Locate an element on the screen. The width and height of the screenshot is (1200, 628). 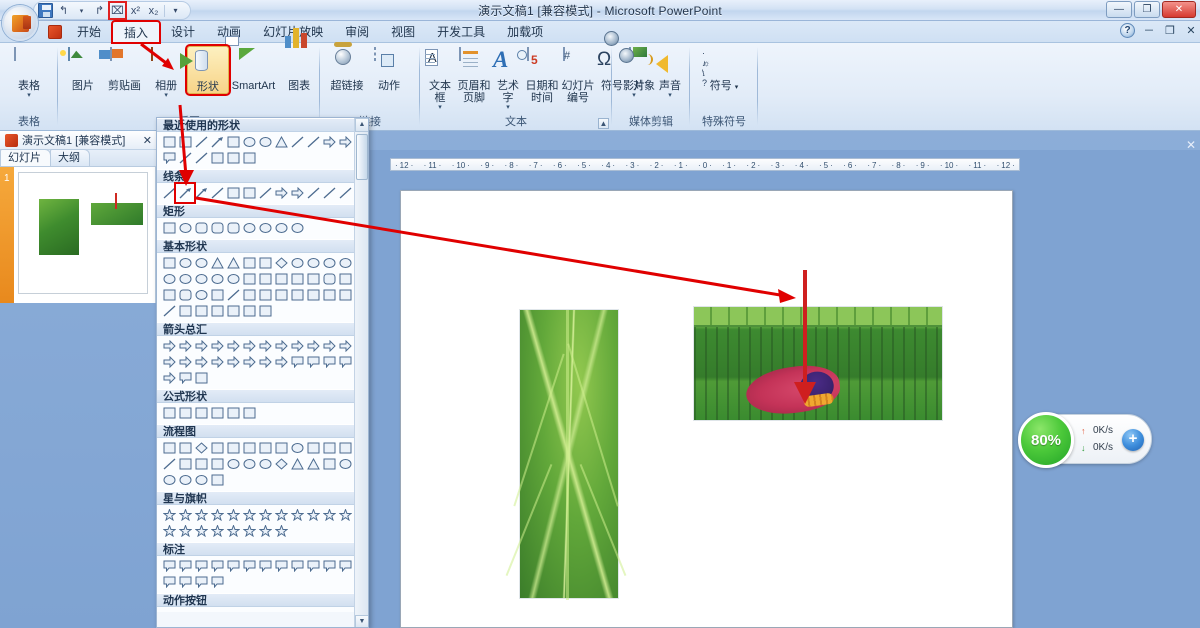
shape-circular-arrow is located at coordinates (201, 378).